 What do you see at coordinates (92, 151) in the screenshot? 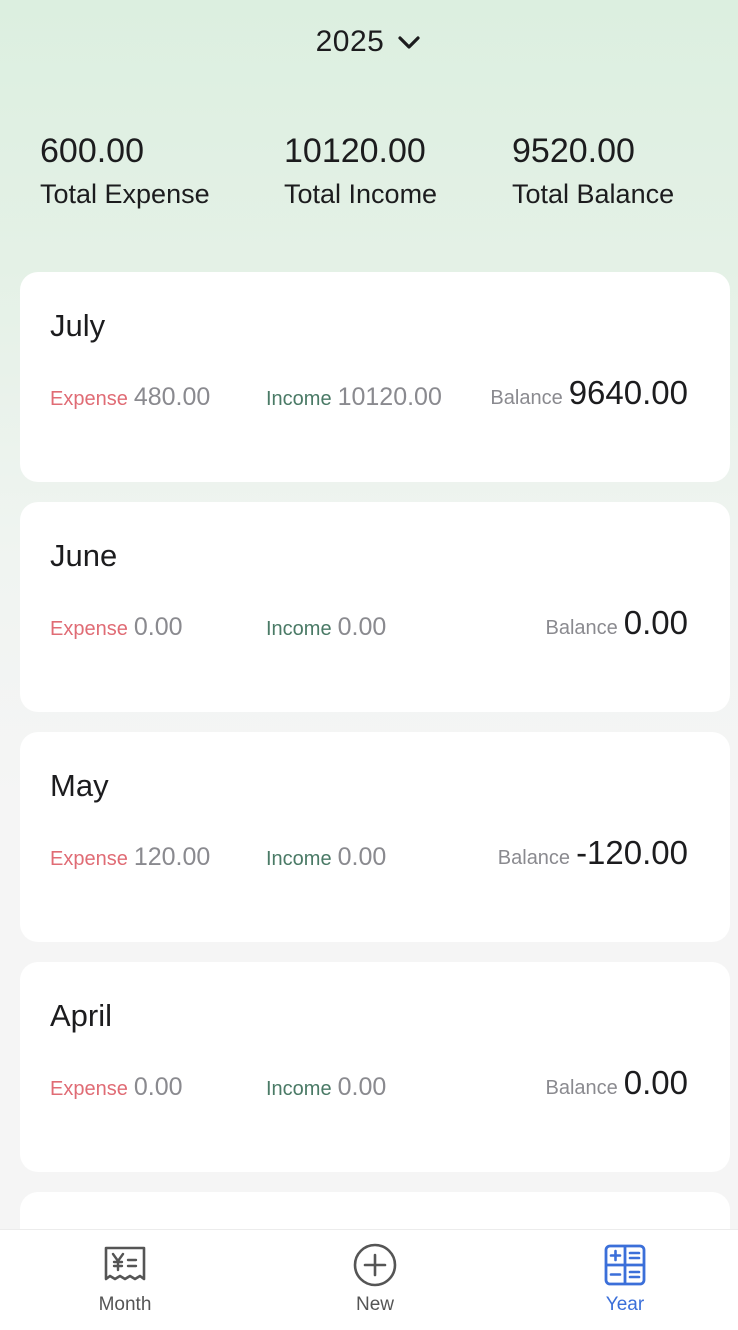
I see `total-expense-amount: 600.00` at bounding box center [92, 151].